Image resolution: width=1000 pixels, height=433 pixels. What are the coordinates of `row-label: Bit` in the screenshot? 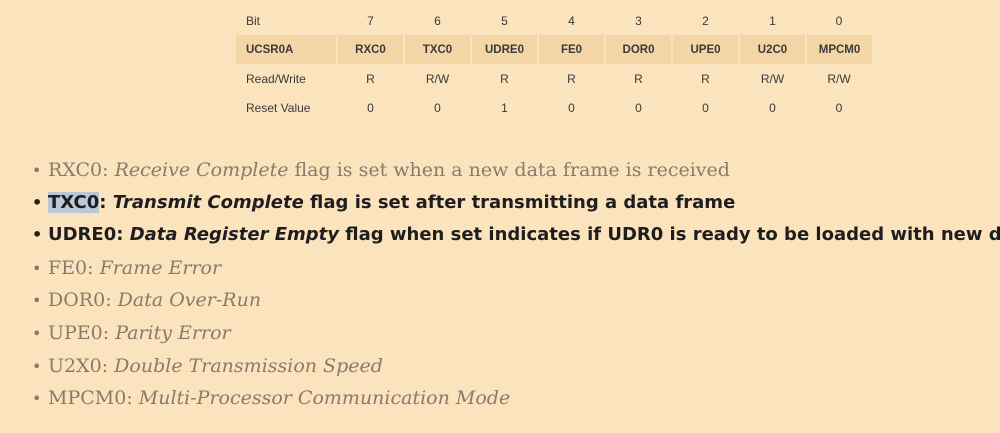 It's located at (253, 20).